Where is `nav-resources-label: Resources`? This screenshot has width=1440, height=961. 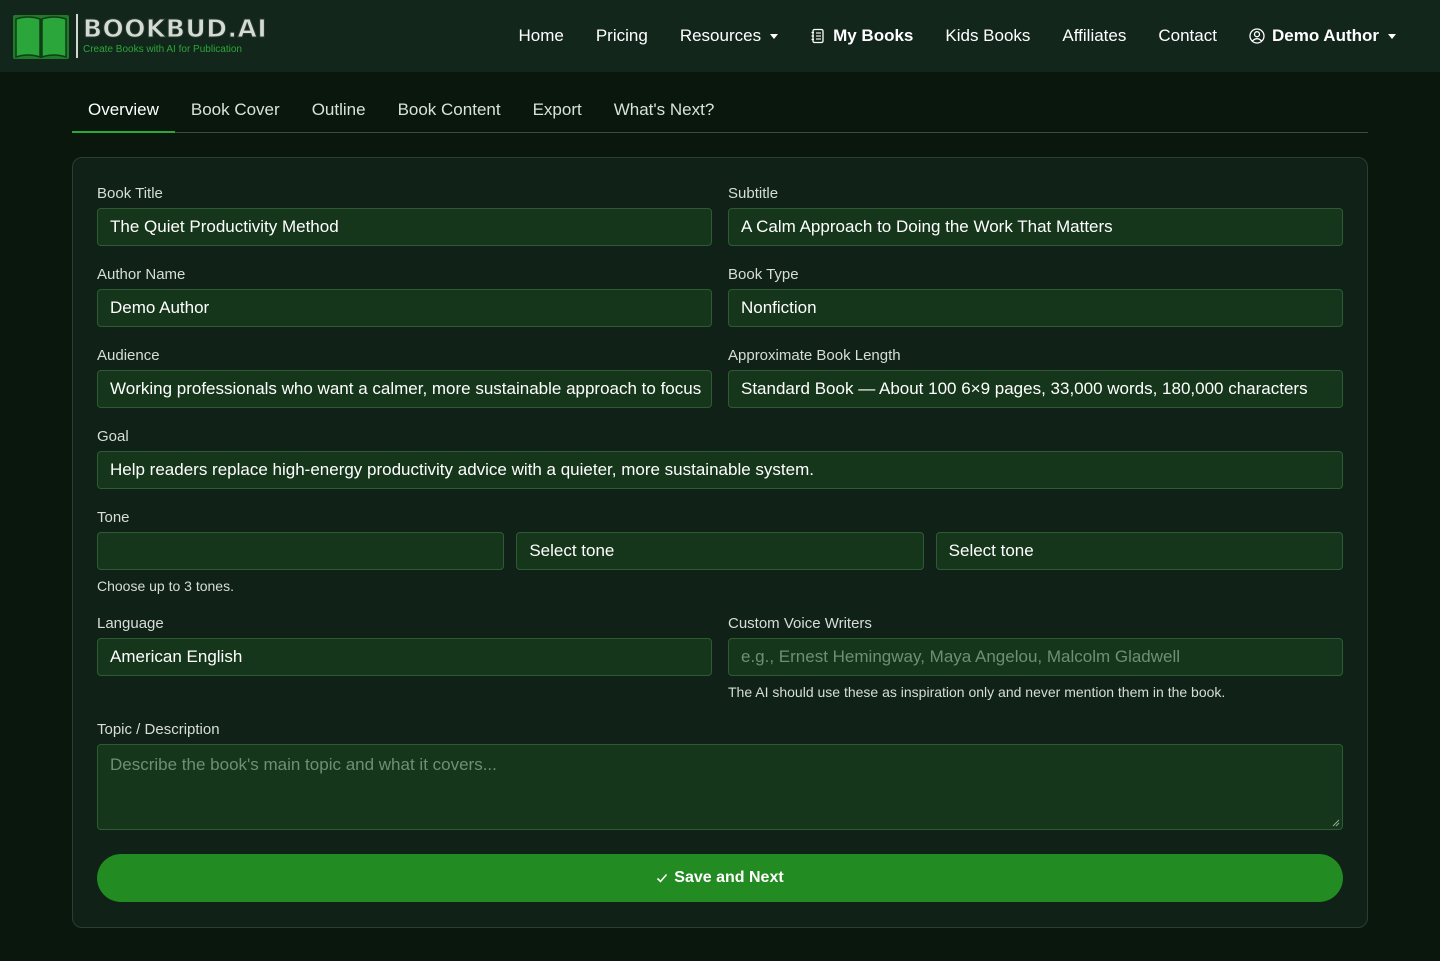
nav-resources-label: Resources is located at coordinates (720, 35).